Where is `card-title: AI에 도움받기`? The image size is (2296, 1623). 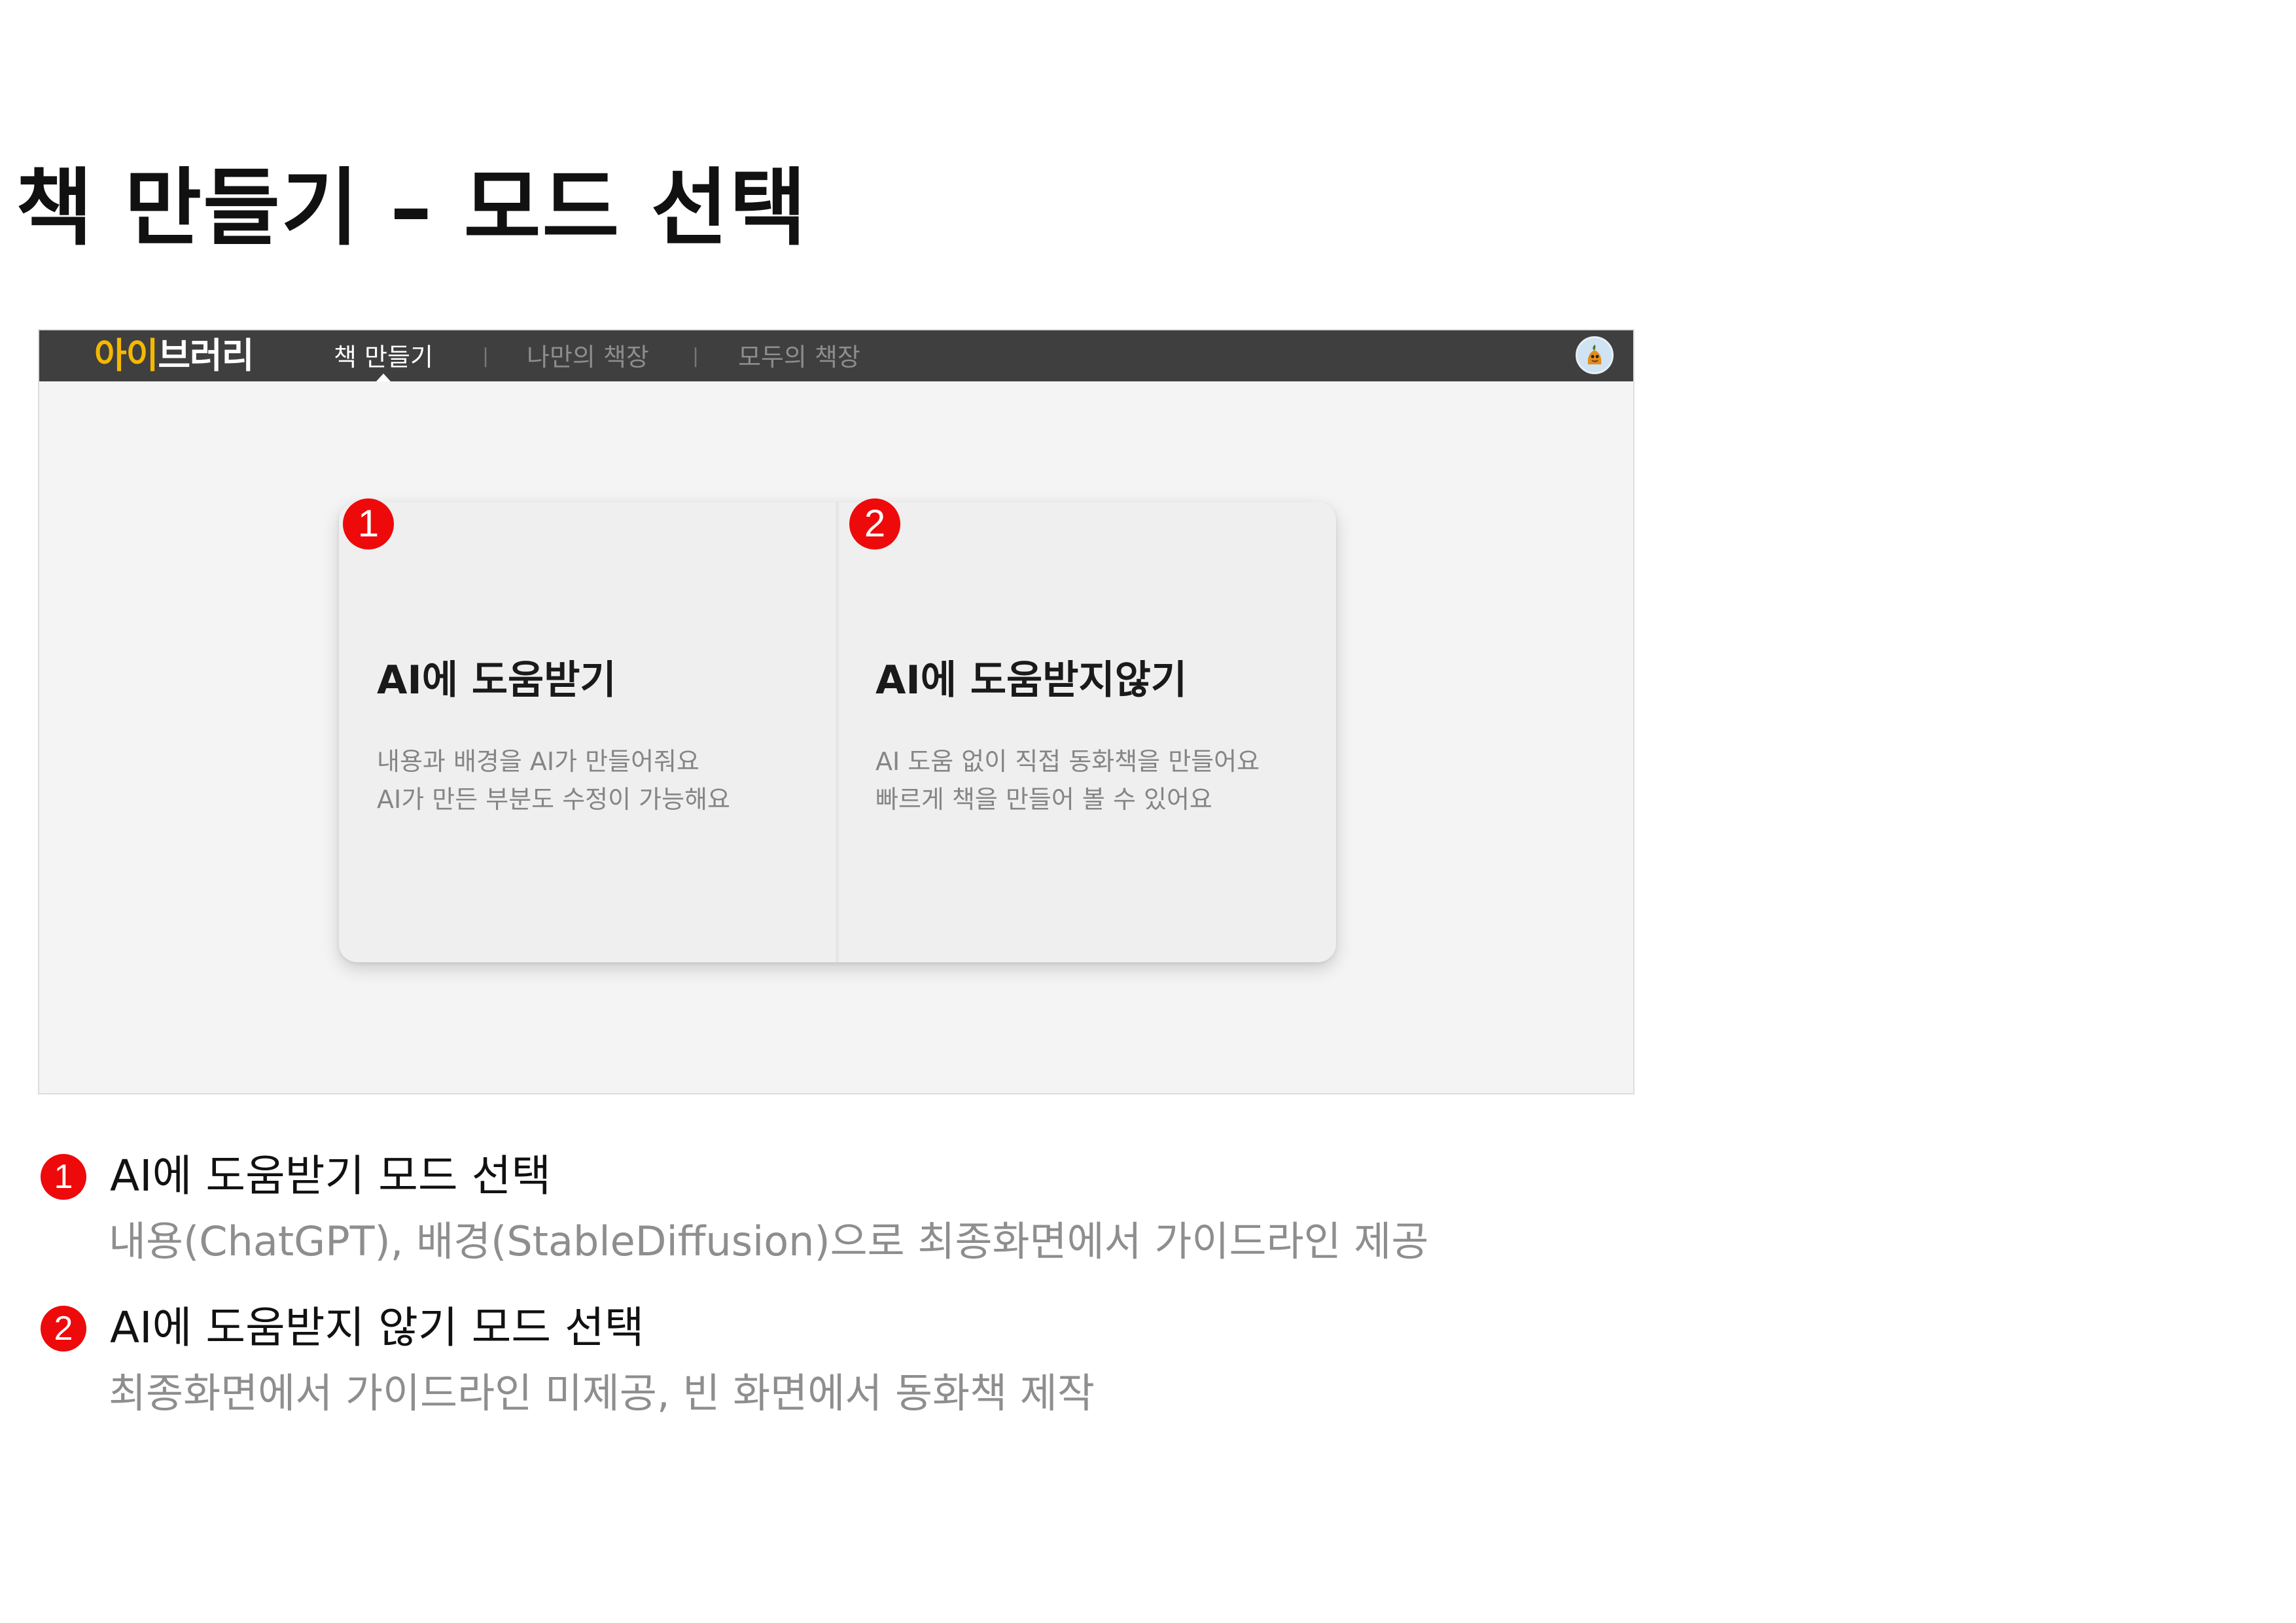
card-title: AI에 도움받기 is located at coordinates (496, 680).